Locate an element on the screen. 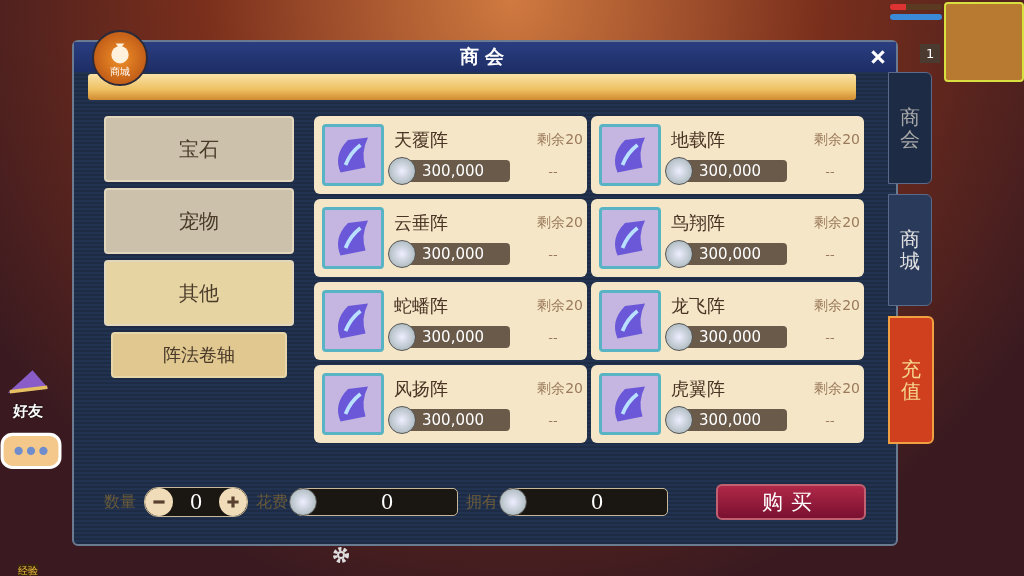  category-tab: 宠物 is located at coordinates (199, 221).